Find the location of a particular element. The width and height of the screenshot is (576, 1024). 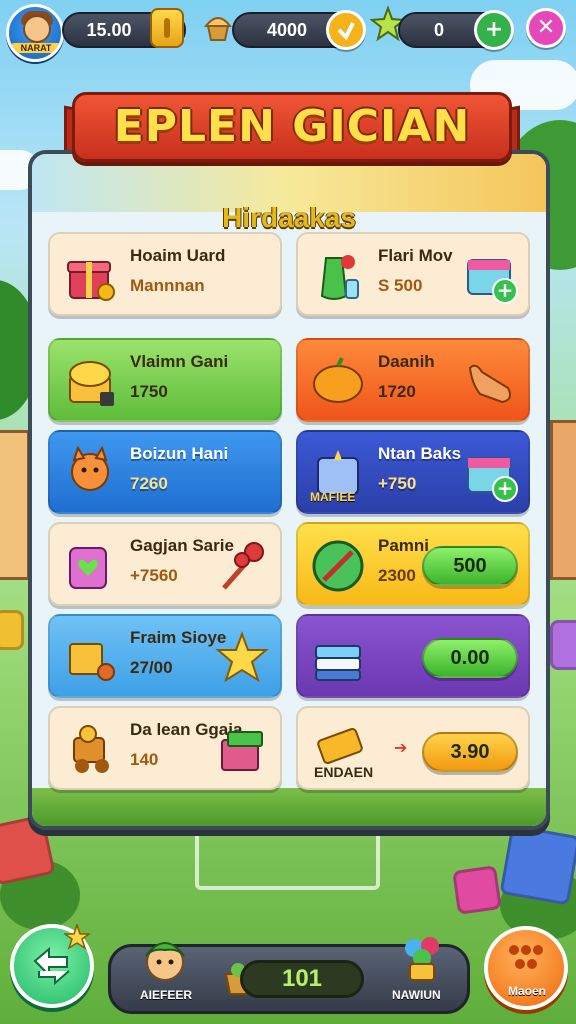

treasure-chest-icon is located at coordinates (91, 383).